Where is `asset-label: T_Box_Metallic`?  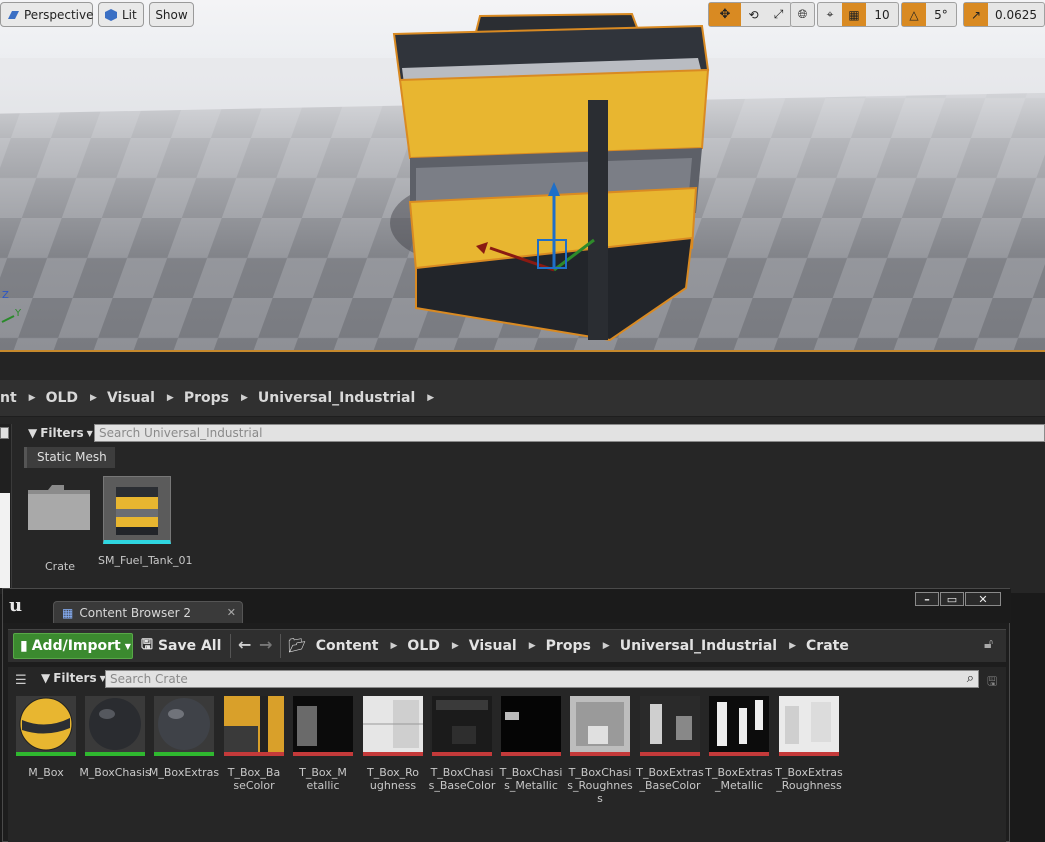
asset-label: T_Box_Metallic is located at coordinates (323, 779).